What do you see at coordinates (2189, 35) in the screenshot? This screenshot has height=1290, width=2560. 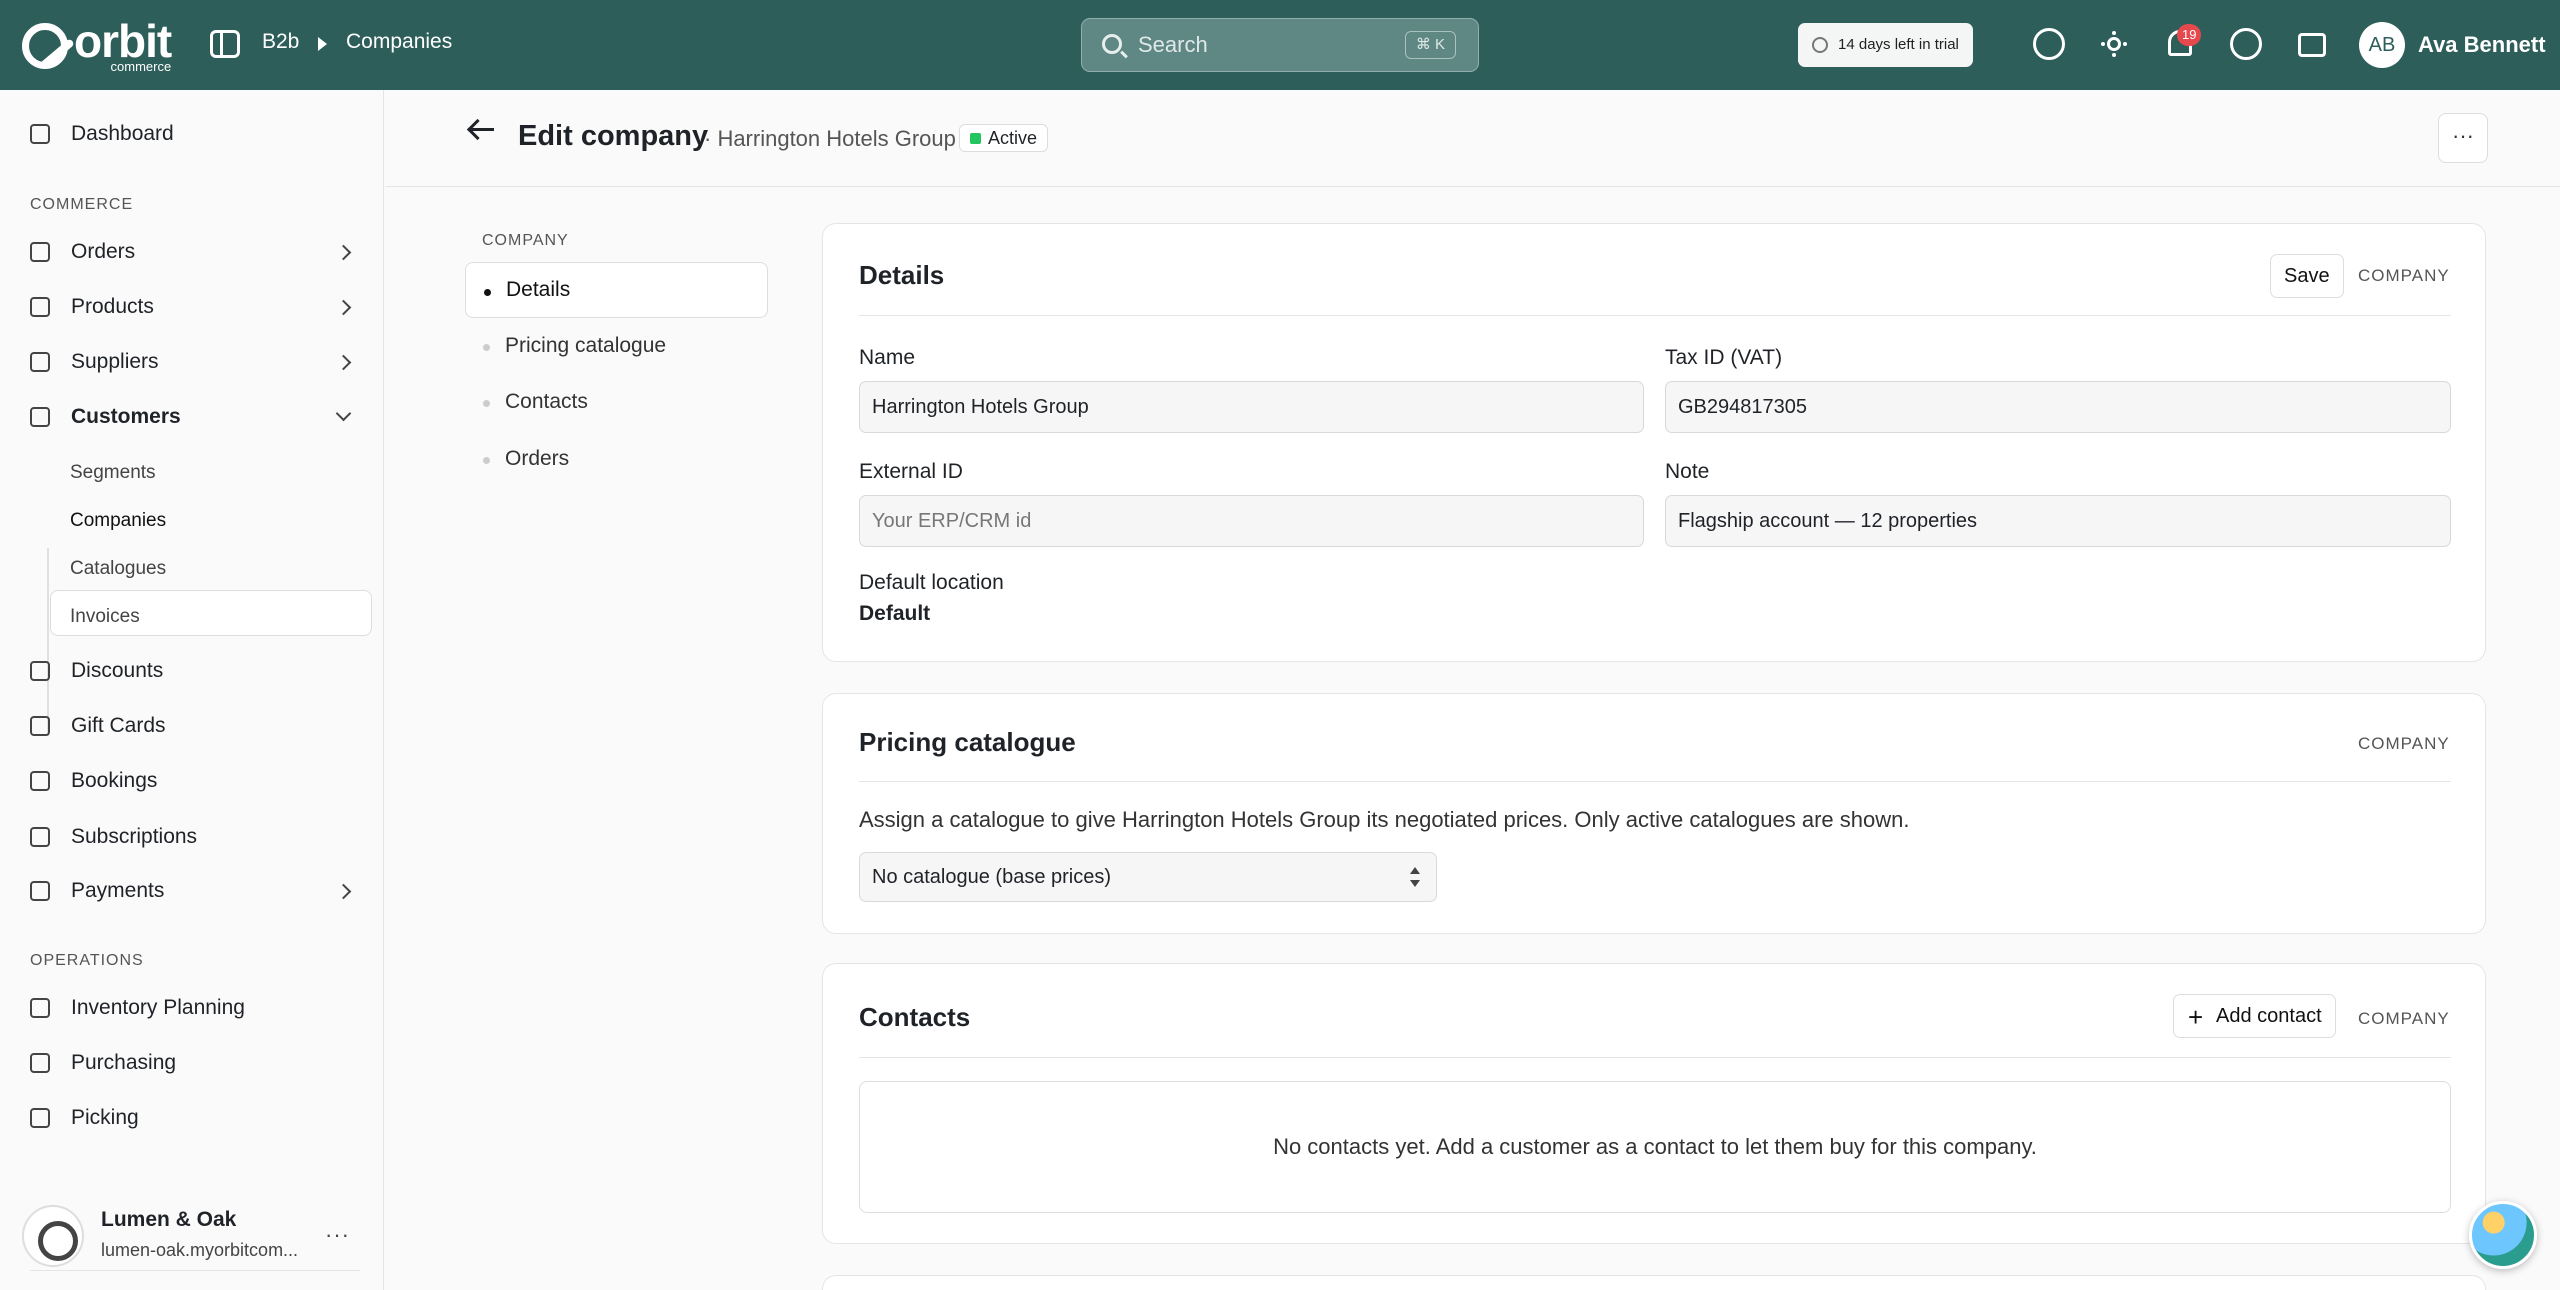 I see `notification-count-badge: 19` at bounding box center [2189, 35].